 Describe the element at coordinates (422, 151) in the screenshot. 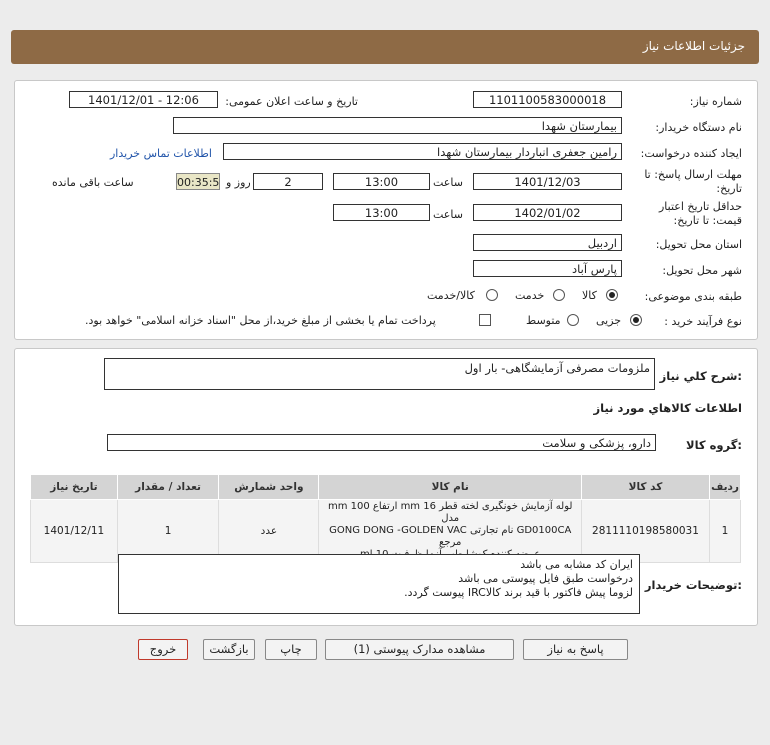

I see `creator-field: رامین جعفری انباردار بیمارستان شهدا` at that location.